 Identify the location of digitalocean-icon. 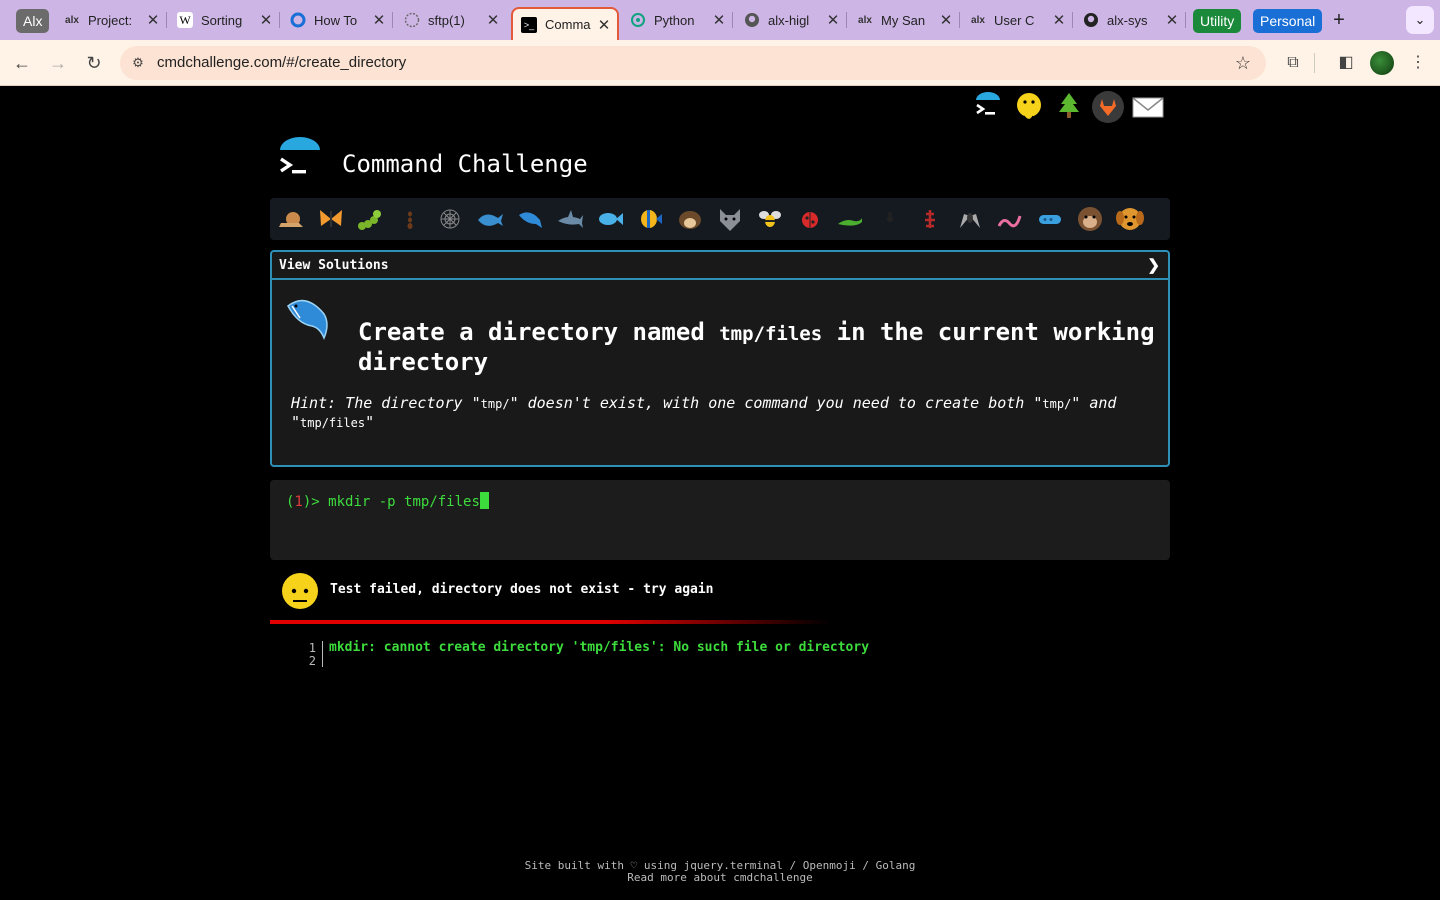
(298, 20).